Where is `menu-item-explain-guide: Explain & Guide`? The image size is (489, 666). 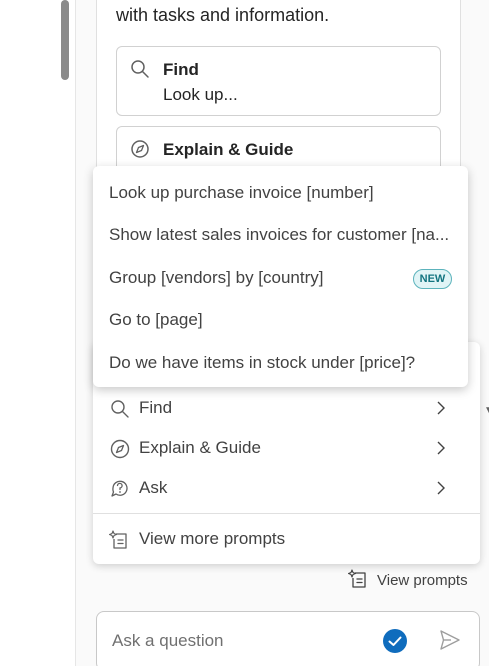 menu-item-explain-guide: Explain & Guide is located at coordinates (286, 449).